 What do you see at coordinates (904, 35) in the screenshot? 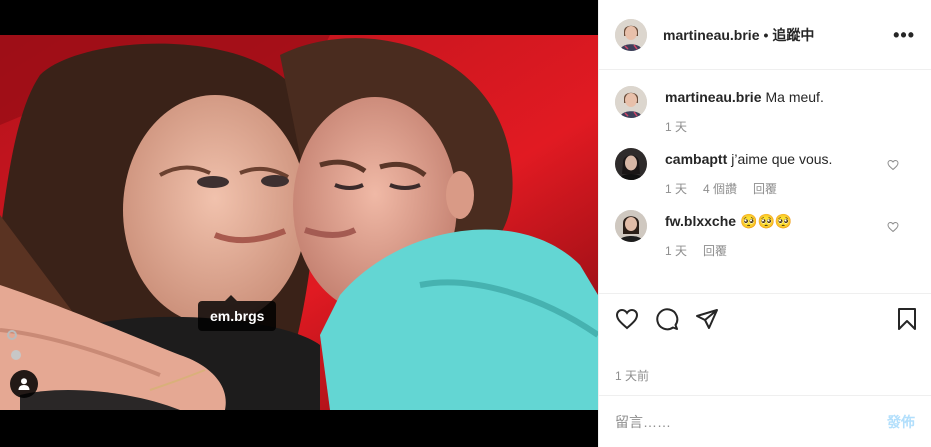
I see `more-options-icon: •••` at bounding box center [904, 35].